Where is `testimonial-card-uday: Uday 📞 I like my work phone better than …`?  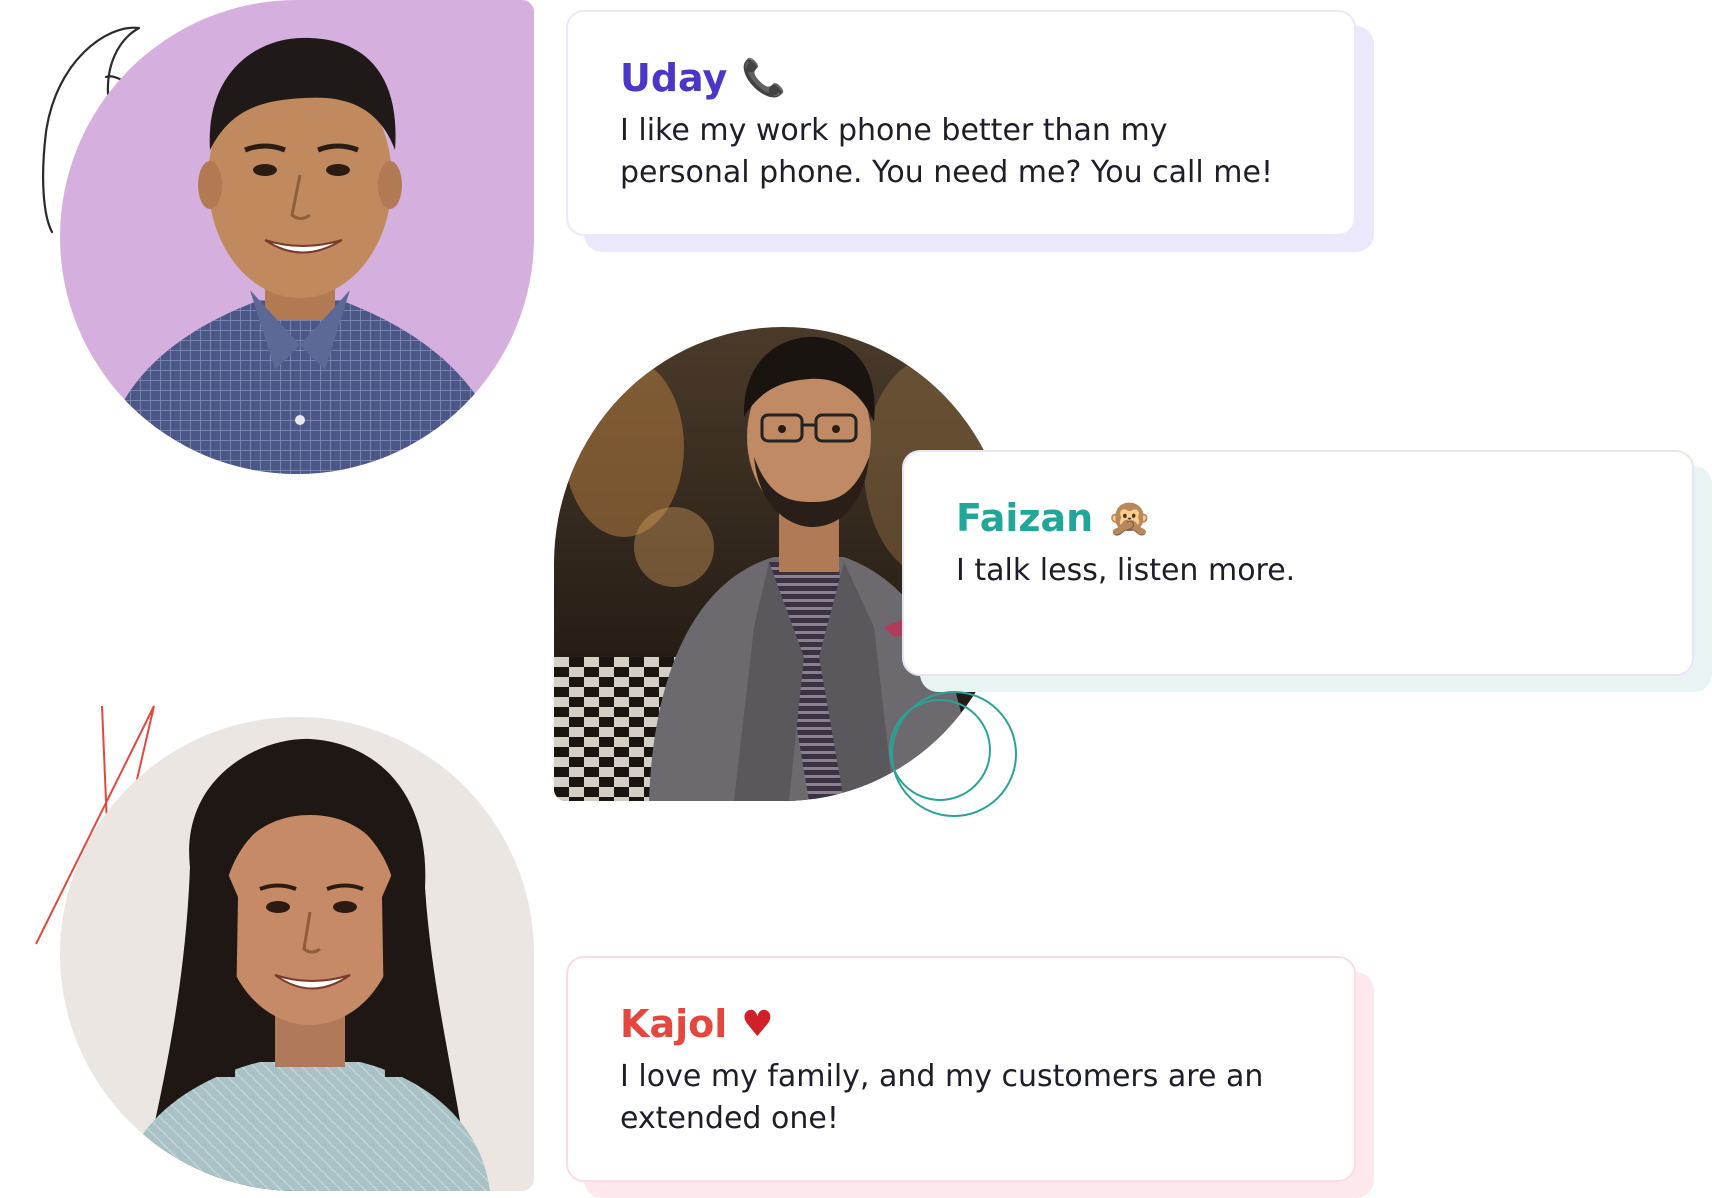
testimonial-card-uday: Uday 📞 I like my work phone better than … is located at coordinates (961, 123).